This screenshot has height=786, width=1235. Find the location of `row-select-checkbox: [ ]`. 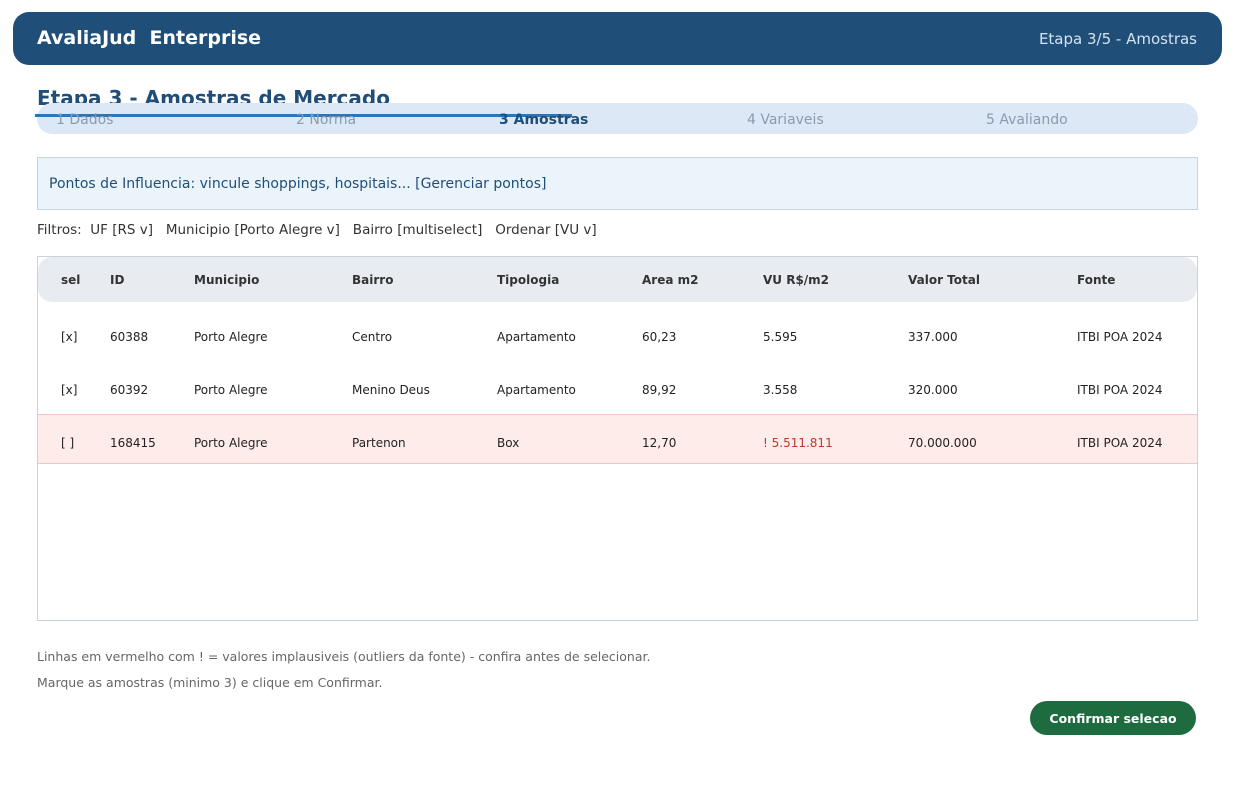

row-select-checkbox: [ ] is located at coordinates (67, 443).